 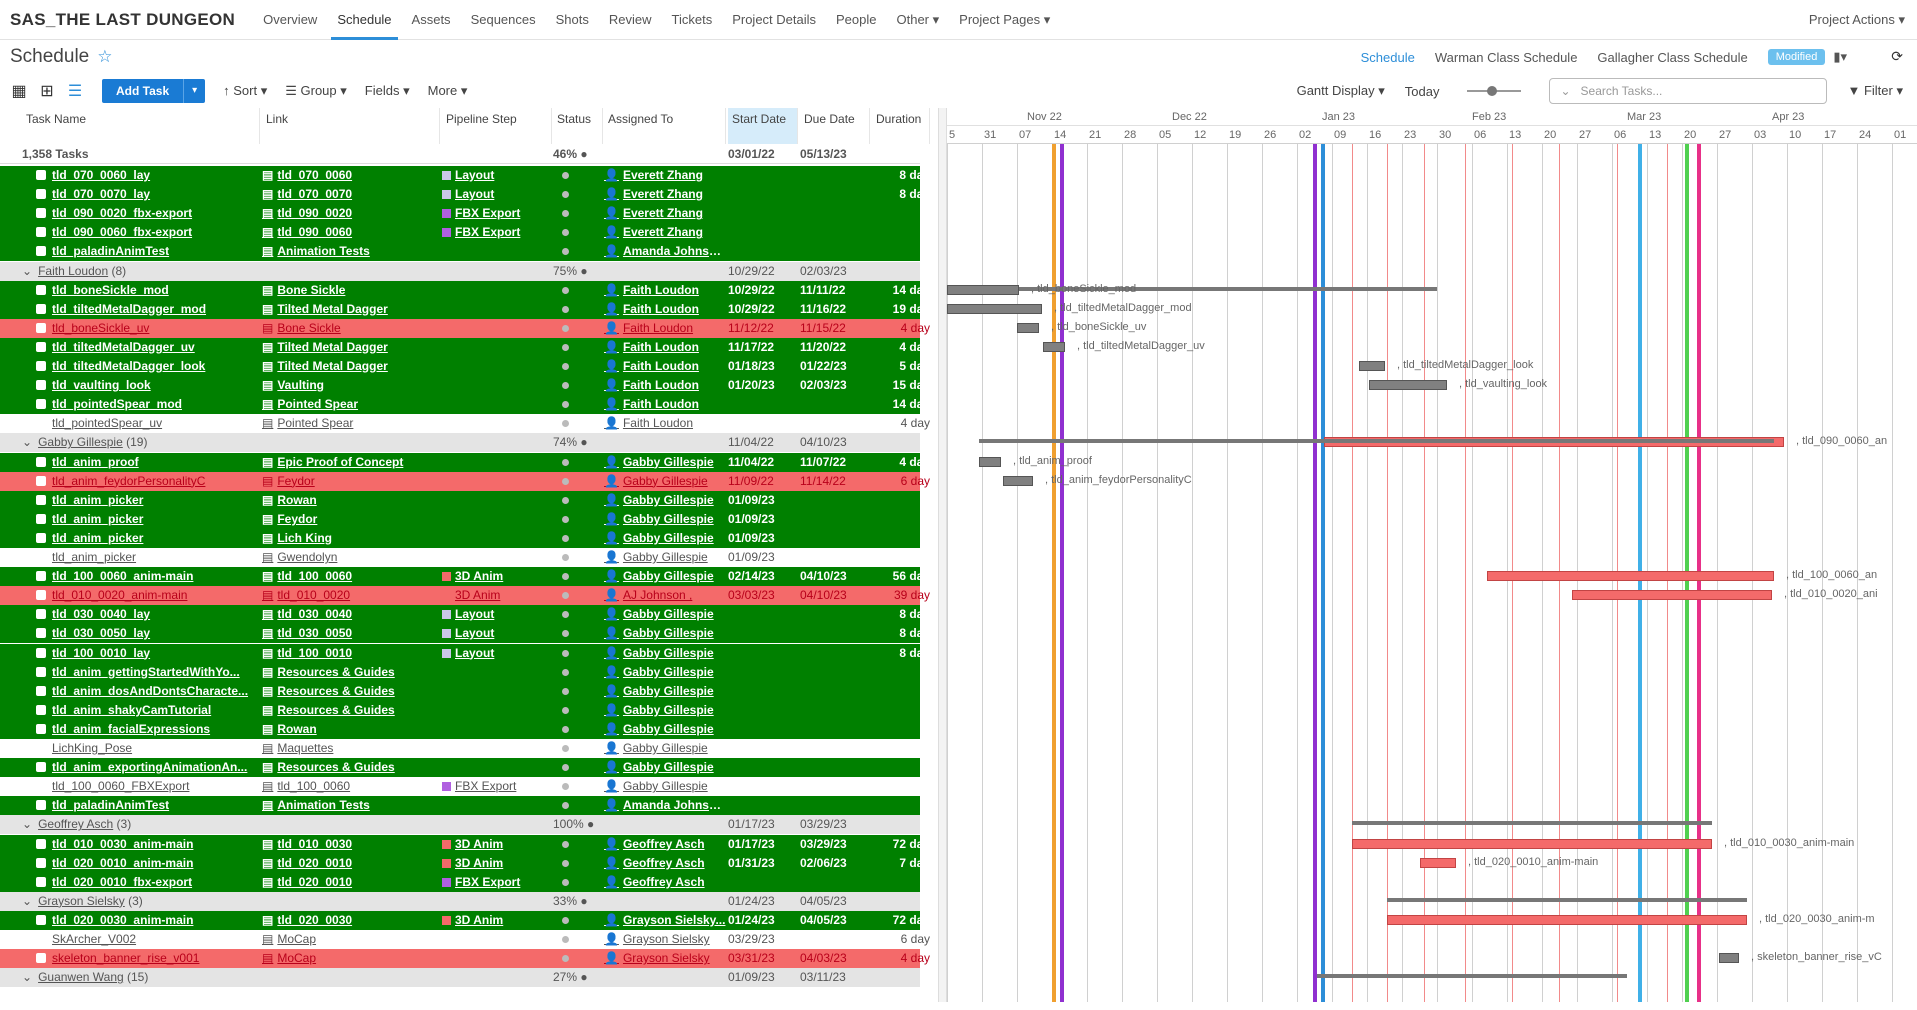 I want to click on gantt-summary-bar, so click(x=1376, y=441).